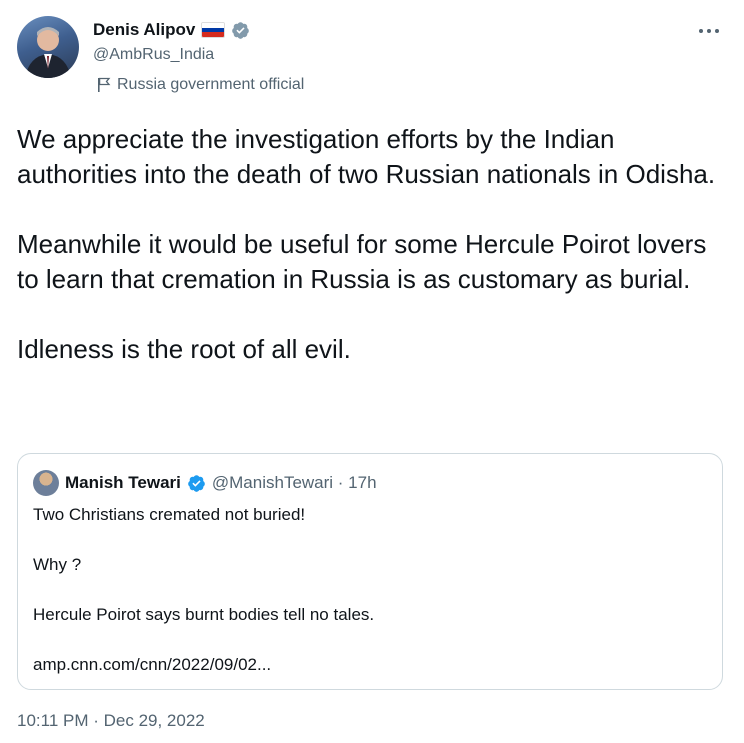  What do you see at coordinates (123, 483) in the screenshot?
I see `quoted-author-name: Manish Tewari` at bounding box center [123, 483].